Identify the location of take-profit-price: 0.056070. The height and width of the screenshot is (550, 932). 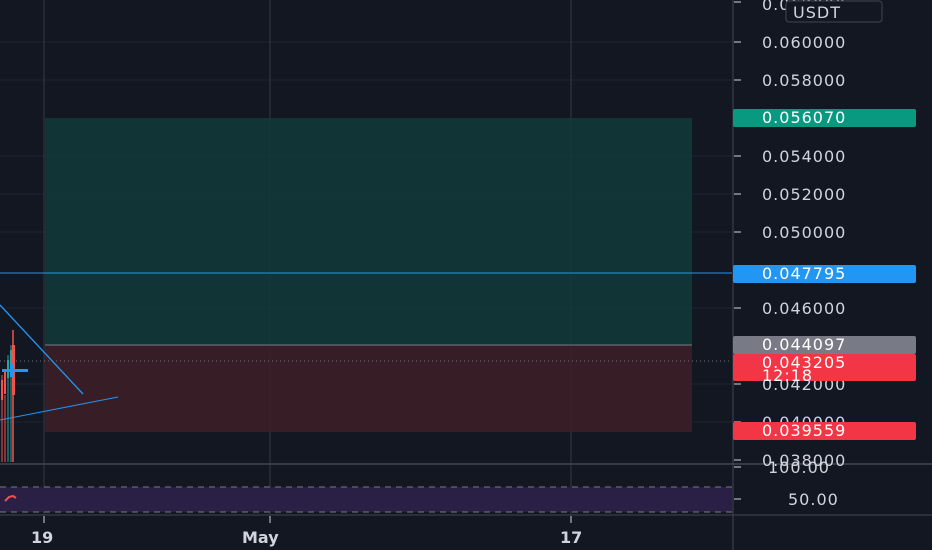
(804, 117).